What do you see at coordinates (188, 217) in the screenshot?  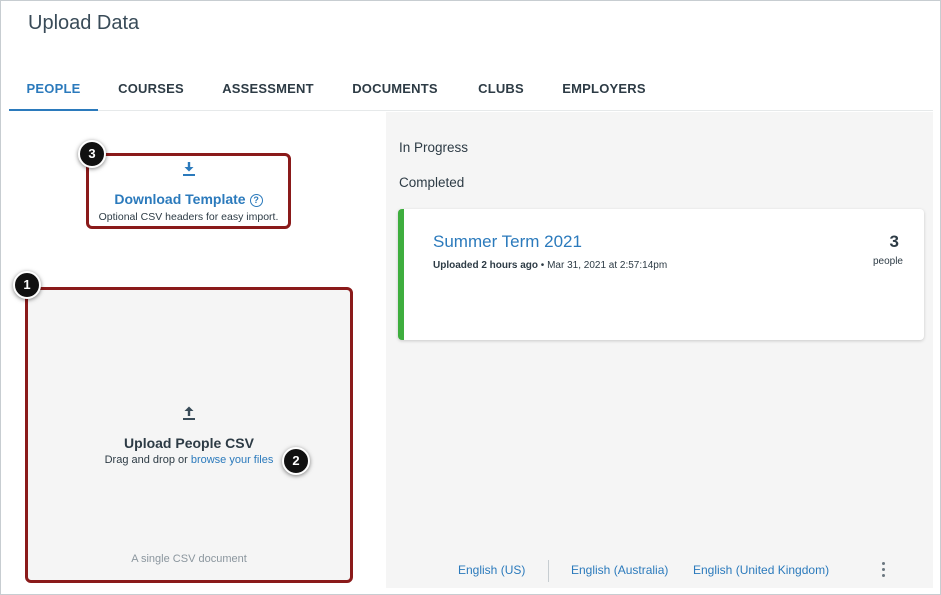 I see `download-template-subtitle: Optional CSV headers for easy import.` at bounding box center [188, 217].